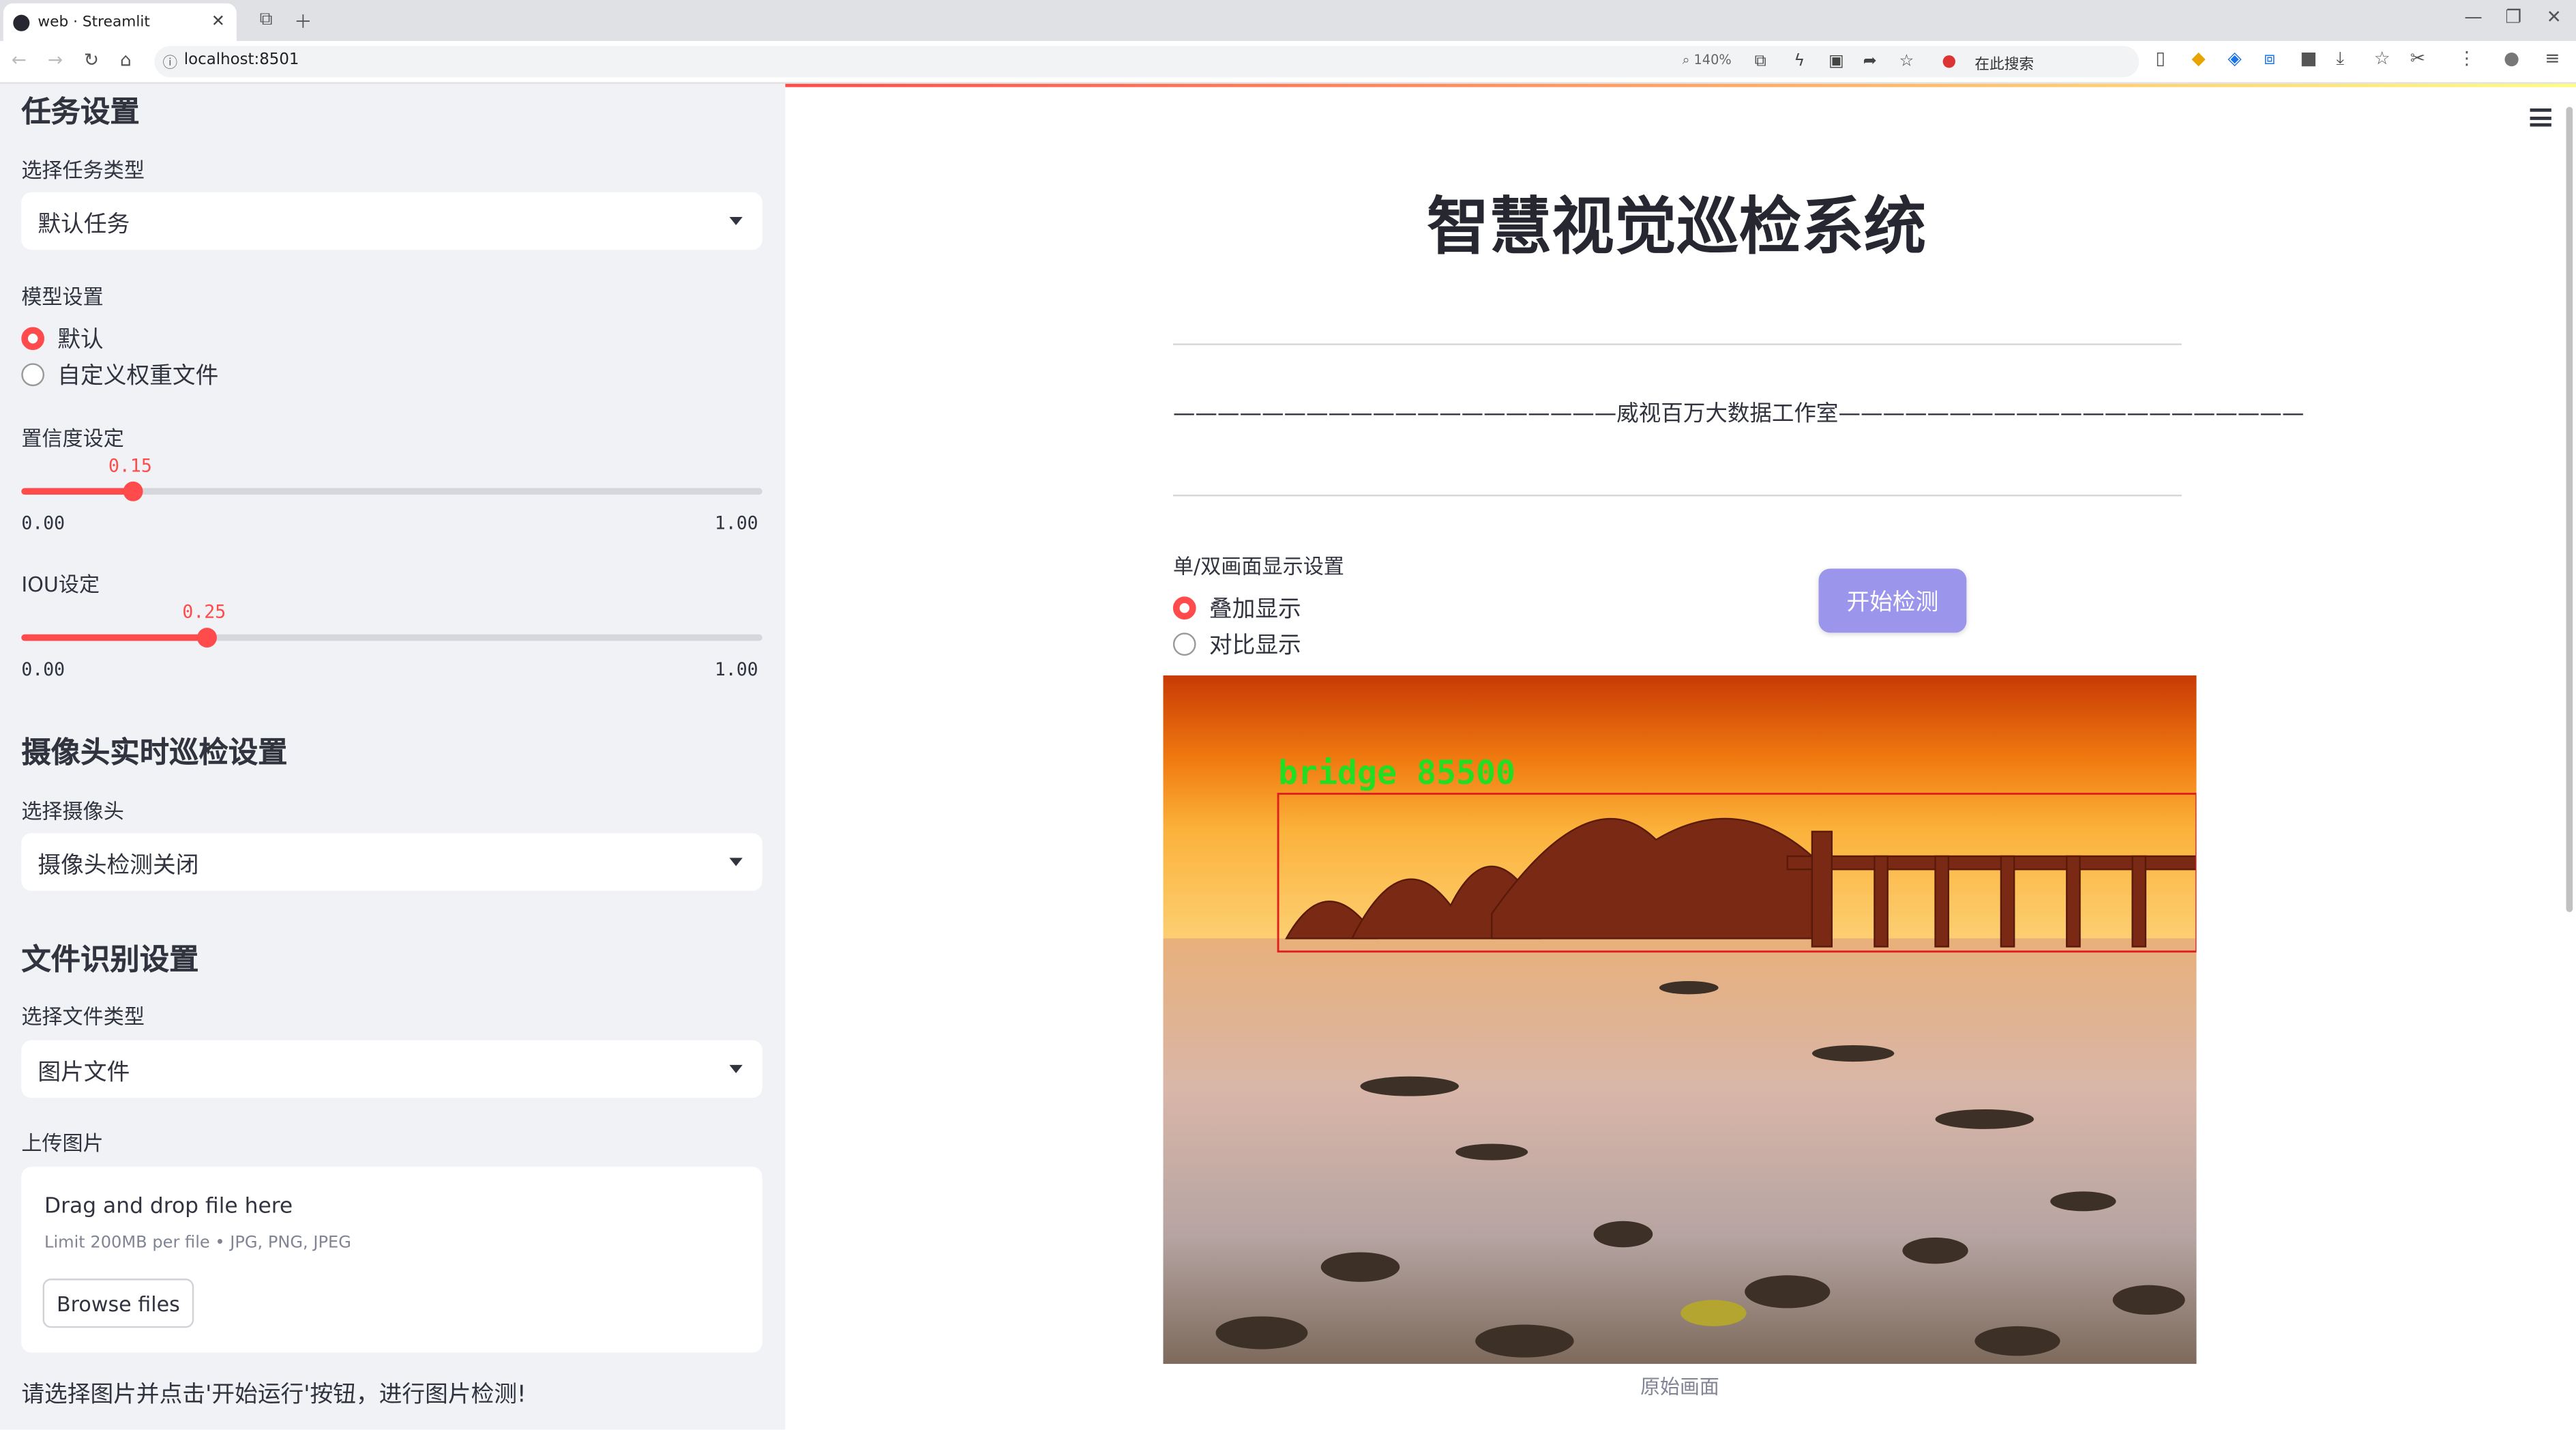  Describe the element at coordinates (2340, 60) in the screenshot. I see `download-icon: ⤓` at that location.